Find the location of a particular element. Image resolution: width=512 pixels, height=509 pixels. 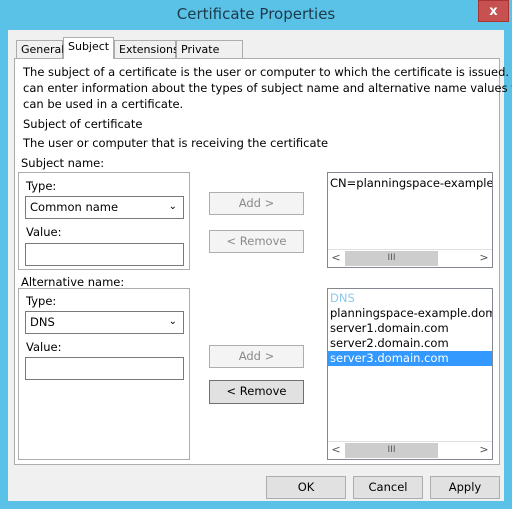

alt-value-label: Value: is located at coordinates (44, 347).